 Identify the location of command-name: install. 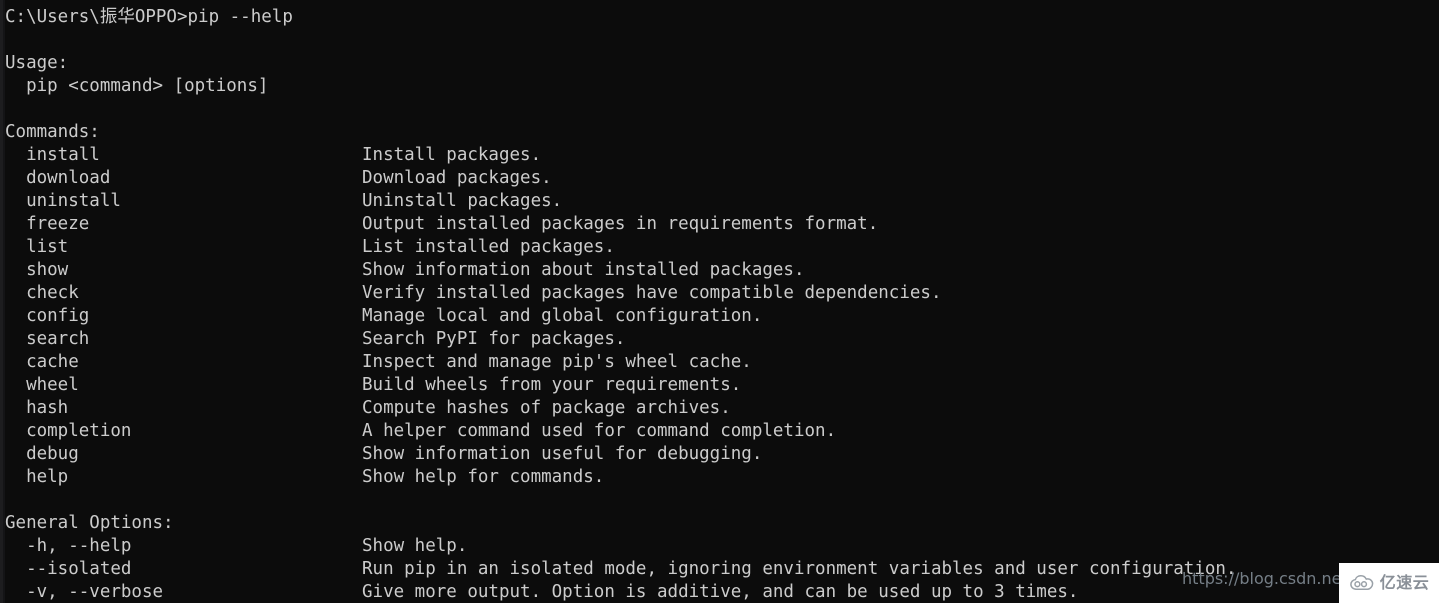
(52, 155).